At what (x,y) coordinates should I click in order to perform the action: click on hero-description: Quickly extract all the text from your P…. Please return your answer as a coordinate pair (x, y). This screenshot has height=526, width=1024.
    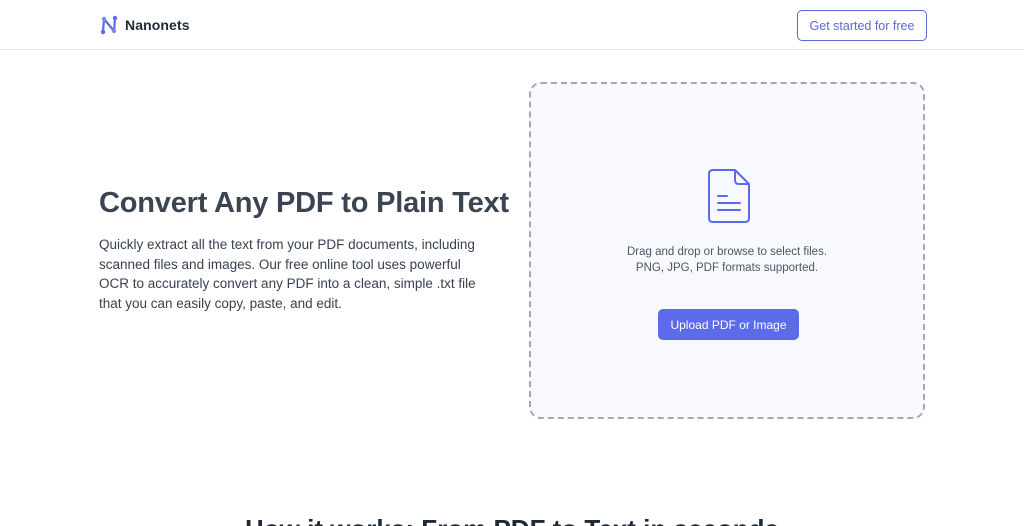
    Looking at the image, I should click on (287, 274).